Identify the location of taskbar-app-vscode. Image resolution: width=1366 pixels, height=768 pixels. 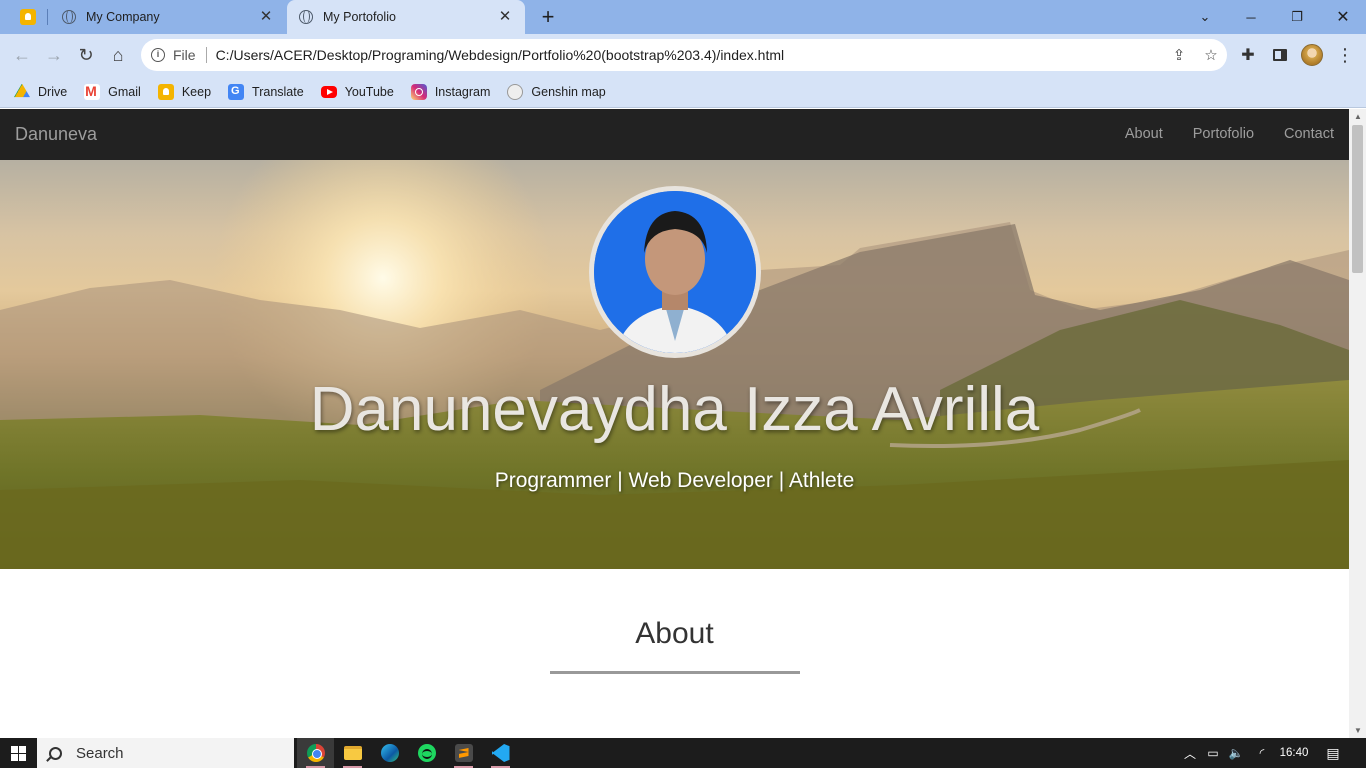
(500, 753).